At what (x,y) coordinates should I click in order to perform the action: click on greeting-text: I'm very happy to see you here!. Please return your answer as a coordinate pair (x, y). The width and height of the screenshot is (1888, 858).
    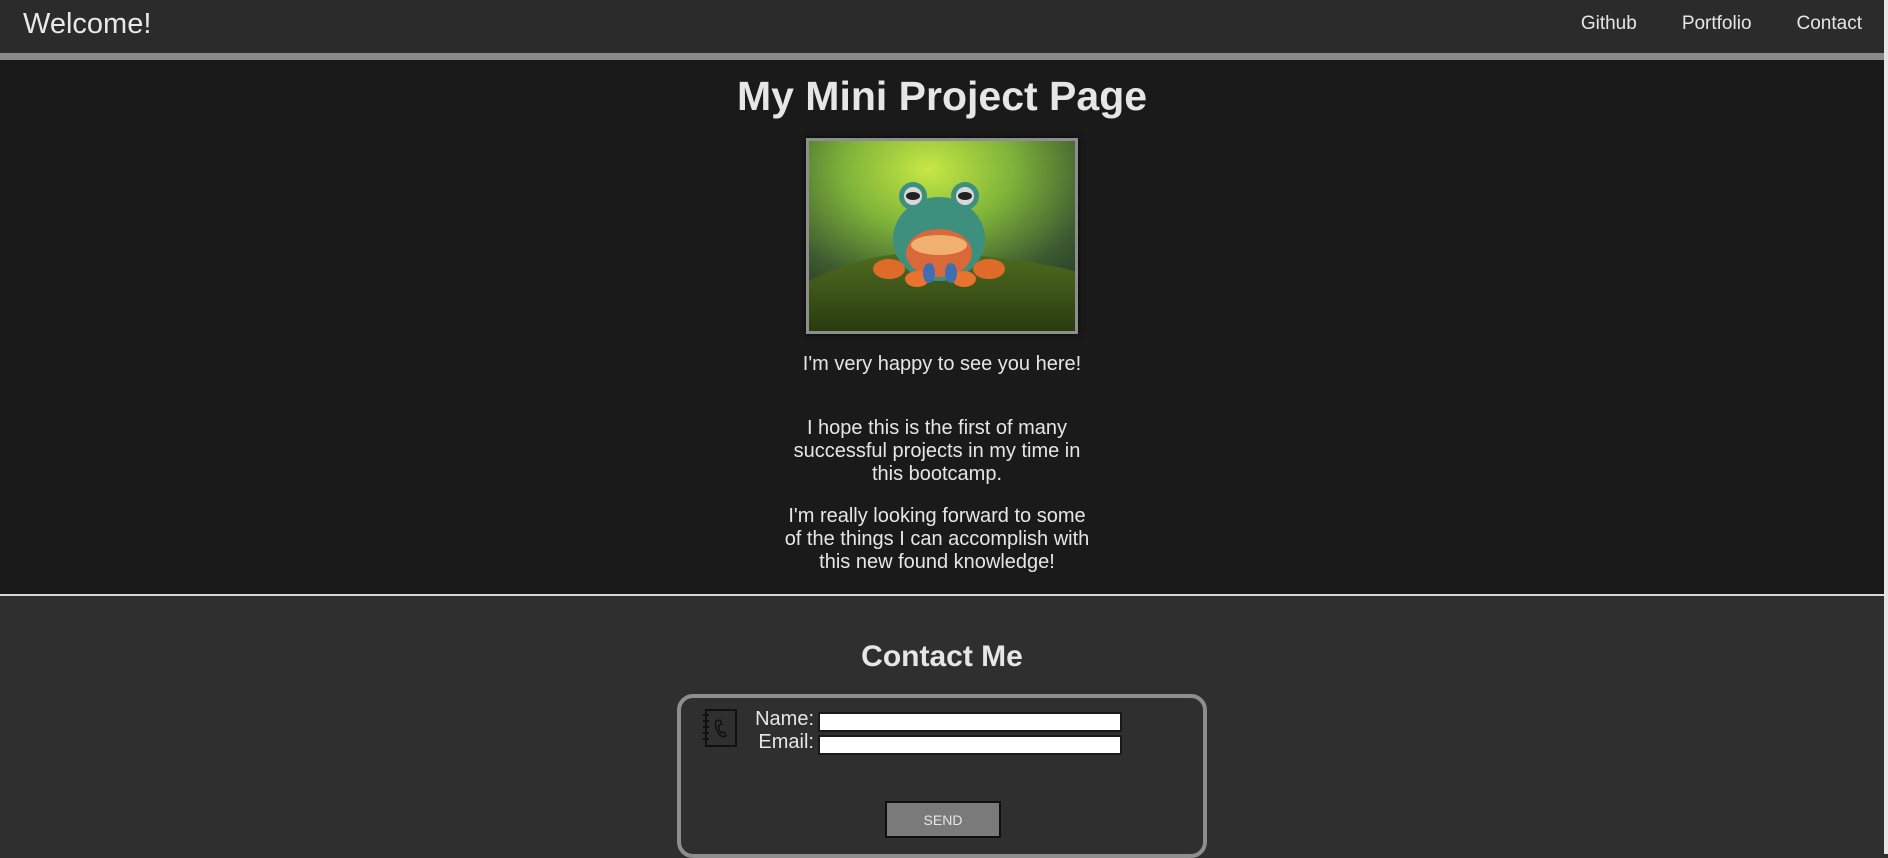
    Looking at the image, I should click on (942, 364).